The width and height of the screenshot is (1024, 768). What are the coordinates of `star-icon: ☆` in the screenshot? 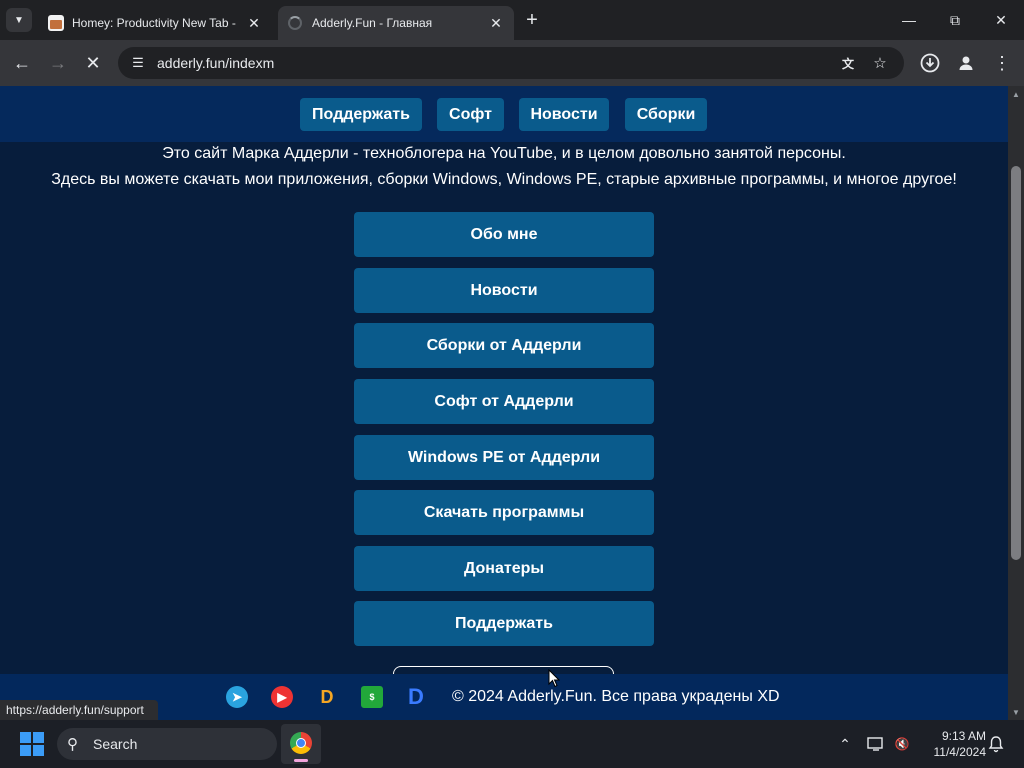 It's located at (880, 63).